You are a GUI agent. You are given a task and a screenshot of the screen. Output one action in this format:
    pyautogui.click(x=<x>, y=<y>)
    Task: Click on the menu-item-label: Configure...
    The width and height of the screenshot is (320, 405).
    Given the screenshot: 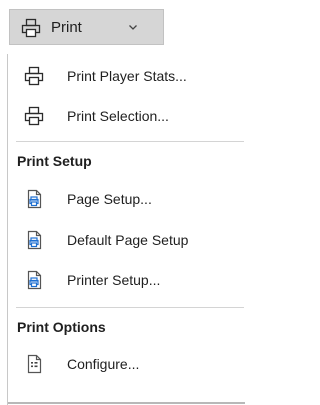 What is the action you would take?
    pyautogui.click(x=103, y=364)
    